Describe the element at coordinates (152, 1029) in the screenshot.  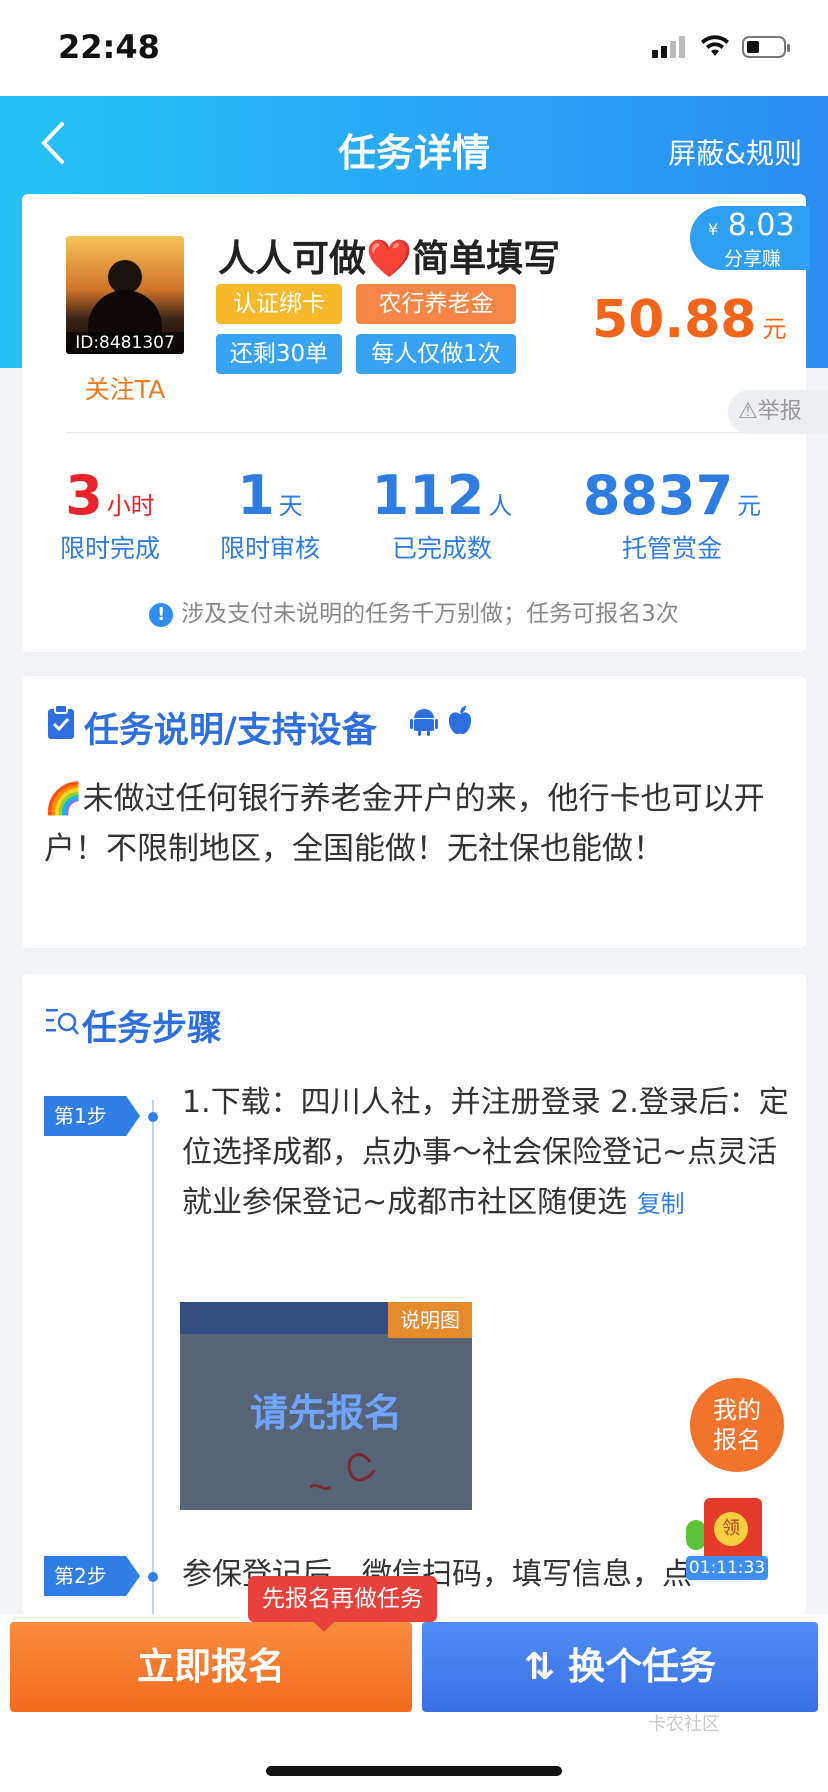
I see `steps-title: 任务步骤` at that location.